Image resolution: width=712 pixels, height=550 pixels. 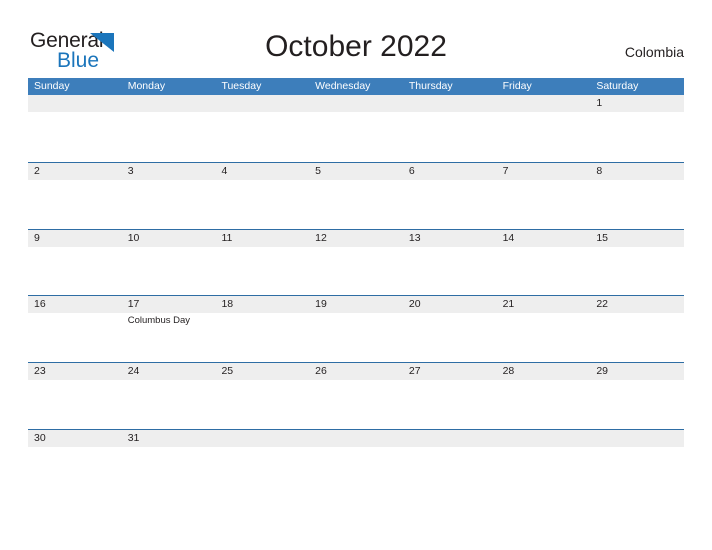 I want to click on calendar-week-row: 9 10 11 12 13 14 15, so click(x=356, y=262).